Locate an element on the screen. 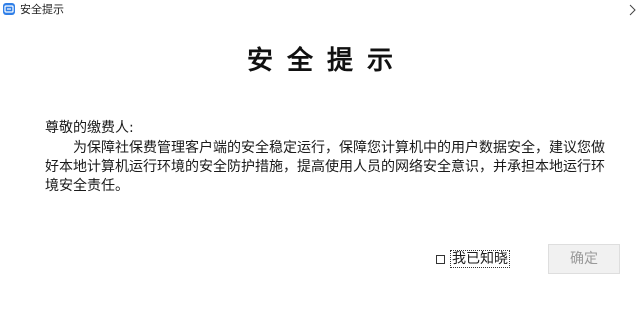  app-icon is located at coordinates (9, 9).